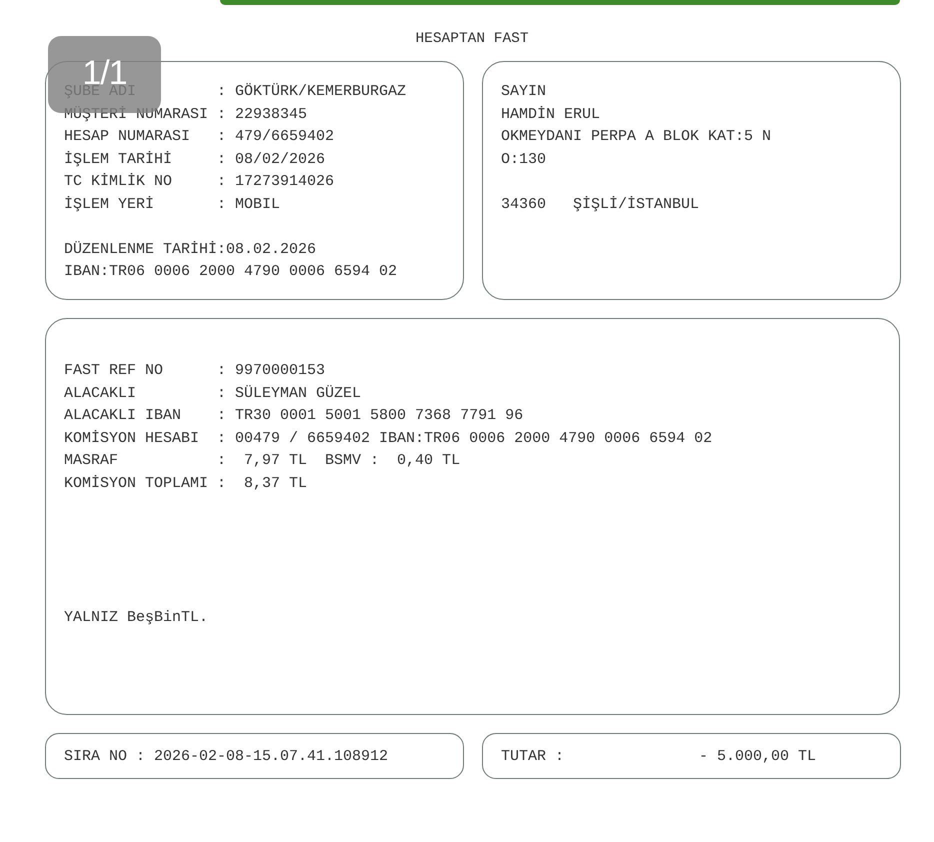  Describe the element at coordinates (294, 416) in the screenshot. I see `transfer-detail-line: ALACAKLI IBAN : TR30 0001 5001 5800 7368 7791 96` at that location.